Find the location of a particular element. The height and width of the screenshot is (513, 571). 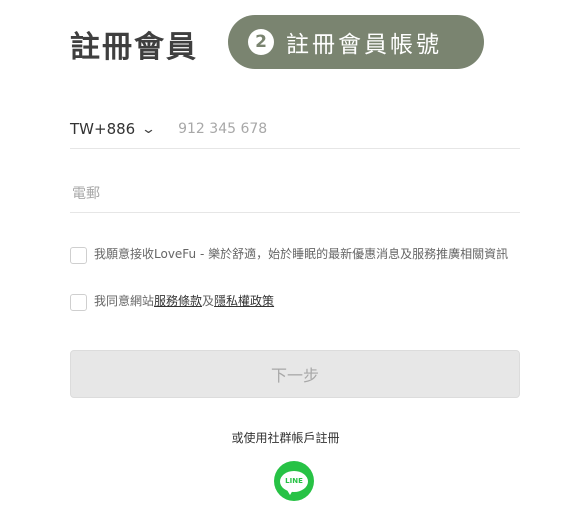

phone-input is located at coordinates (328, 129).